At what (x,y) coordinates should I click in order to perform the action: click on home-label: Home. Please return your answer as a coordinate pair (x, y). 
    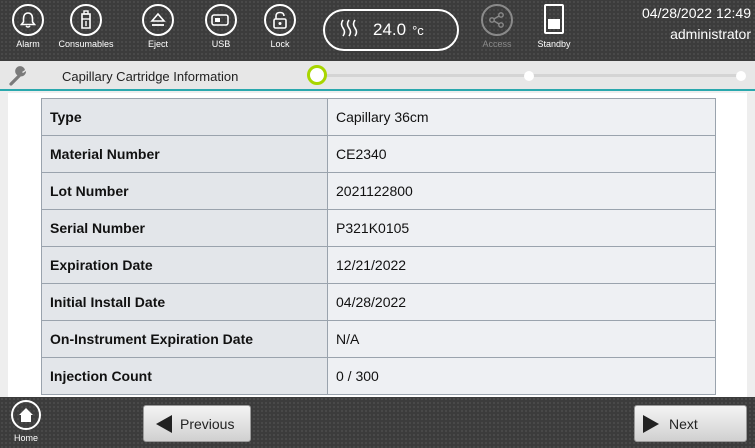
    Looking at the image, I should click on (25, 438).